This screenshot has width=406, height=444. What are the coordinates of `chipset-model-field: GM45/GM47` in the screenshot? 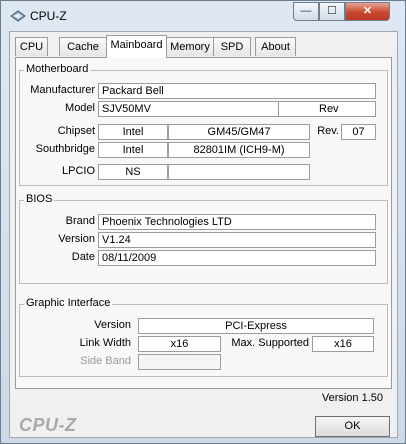 It's located at (239, 132).